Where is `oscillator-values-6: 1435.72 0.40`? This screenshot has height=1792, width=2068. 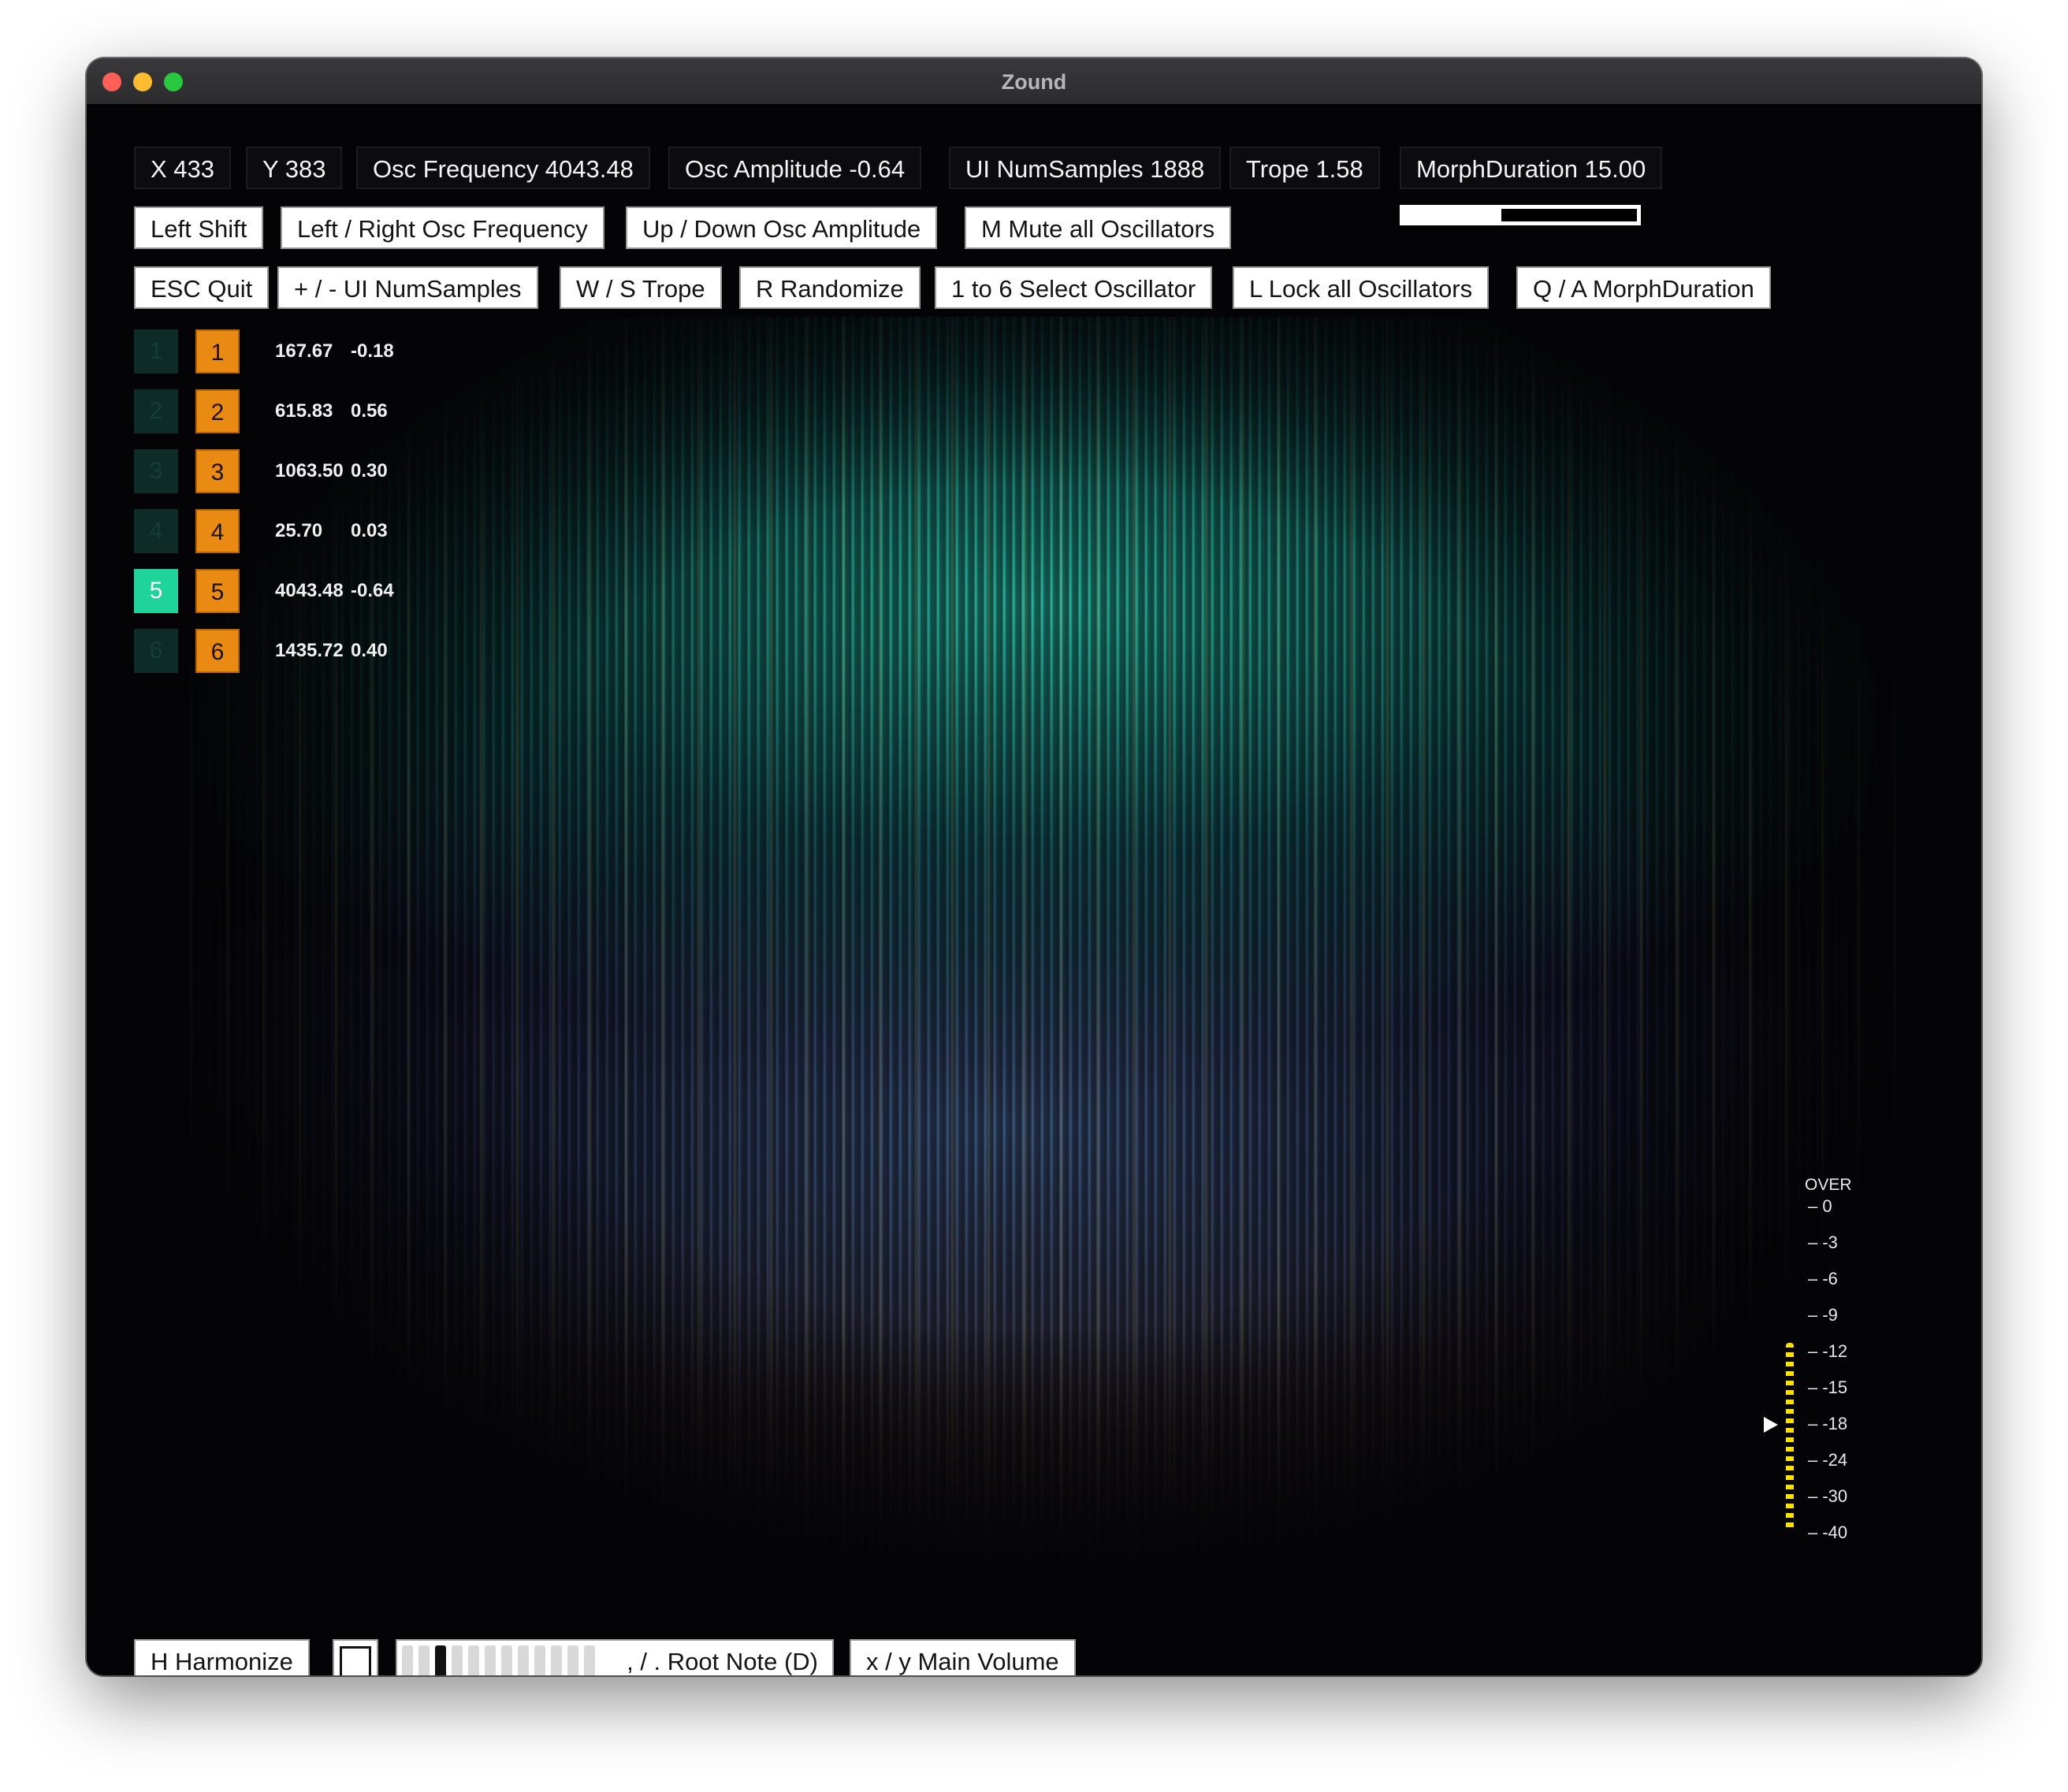
oscillator-values-6: 1435.72 0.40 is located at coordinates (331, 651).